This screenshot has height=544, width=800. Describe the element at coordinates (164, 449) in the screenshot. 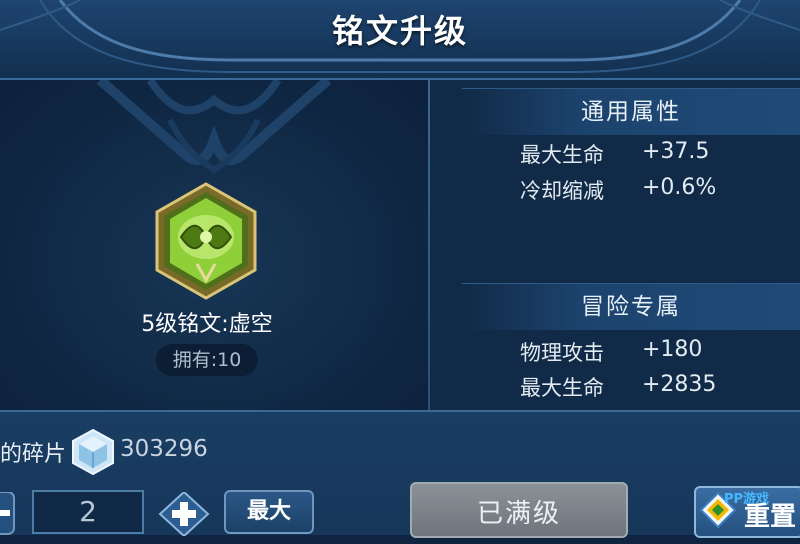

I see `fragments-count: 303296` at that location.